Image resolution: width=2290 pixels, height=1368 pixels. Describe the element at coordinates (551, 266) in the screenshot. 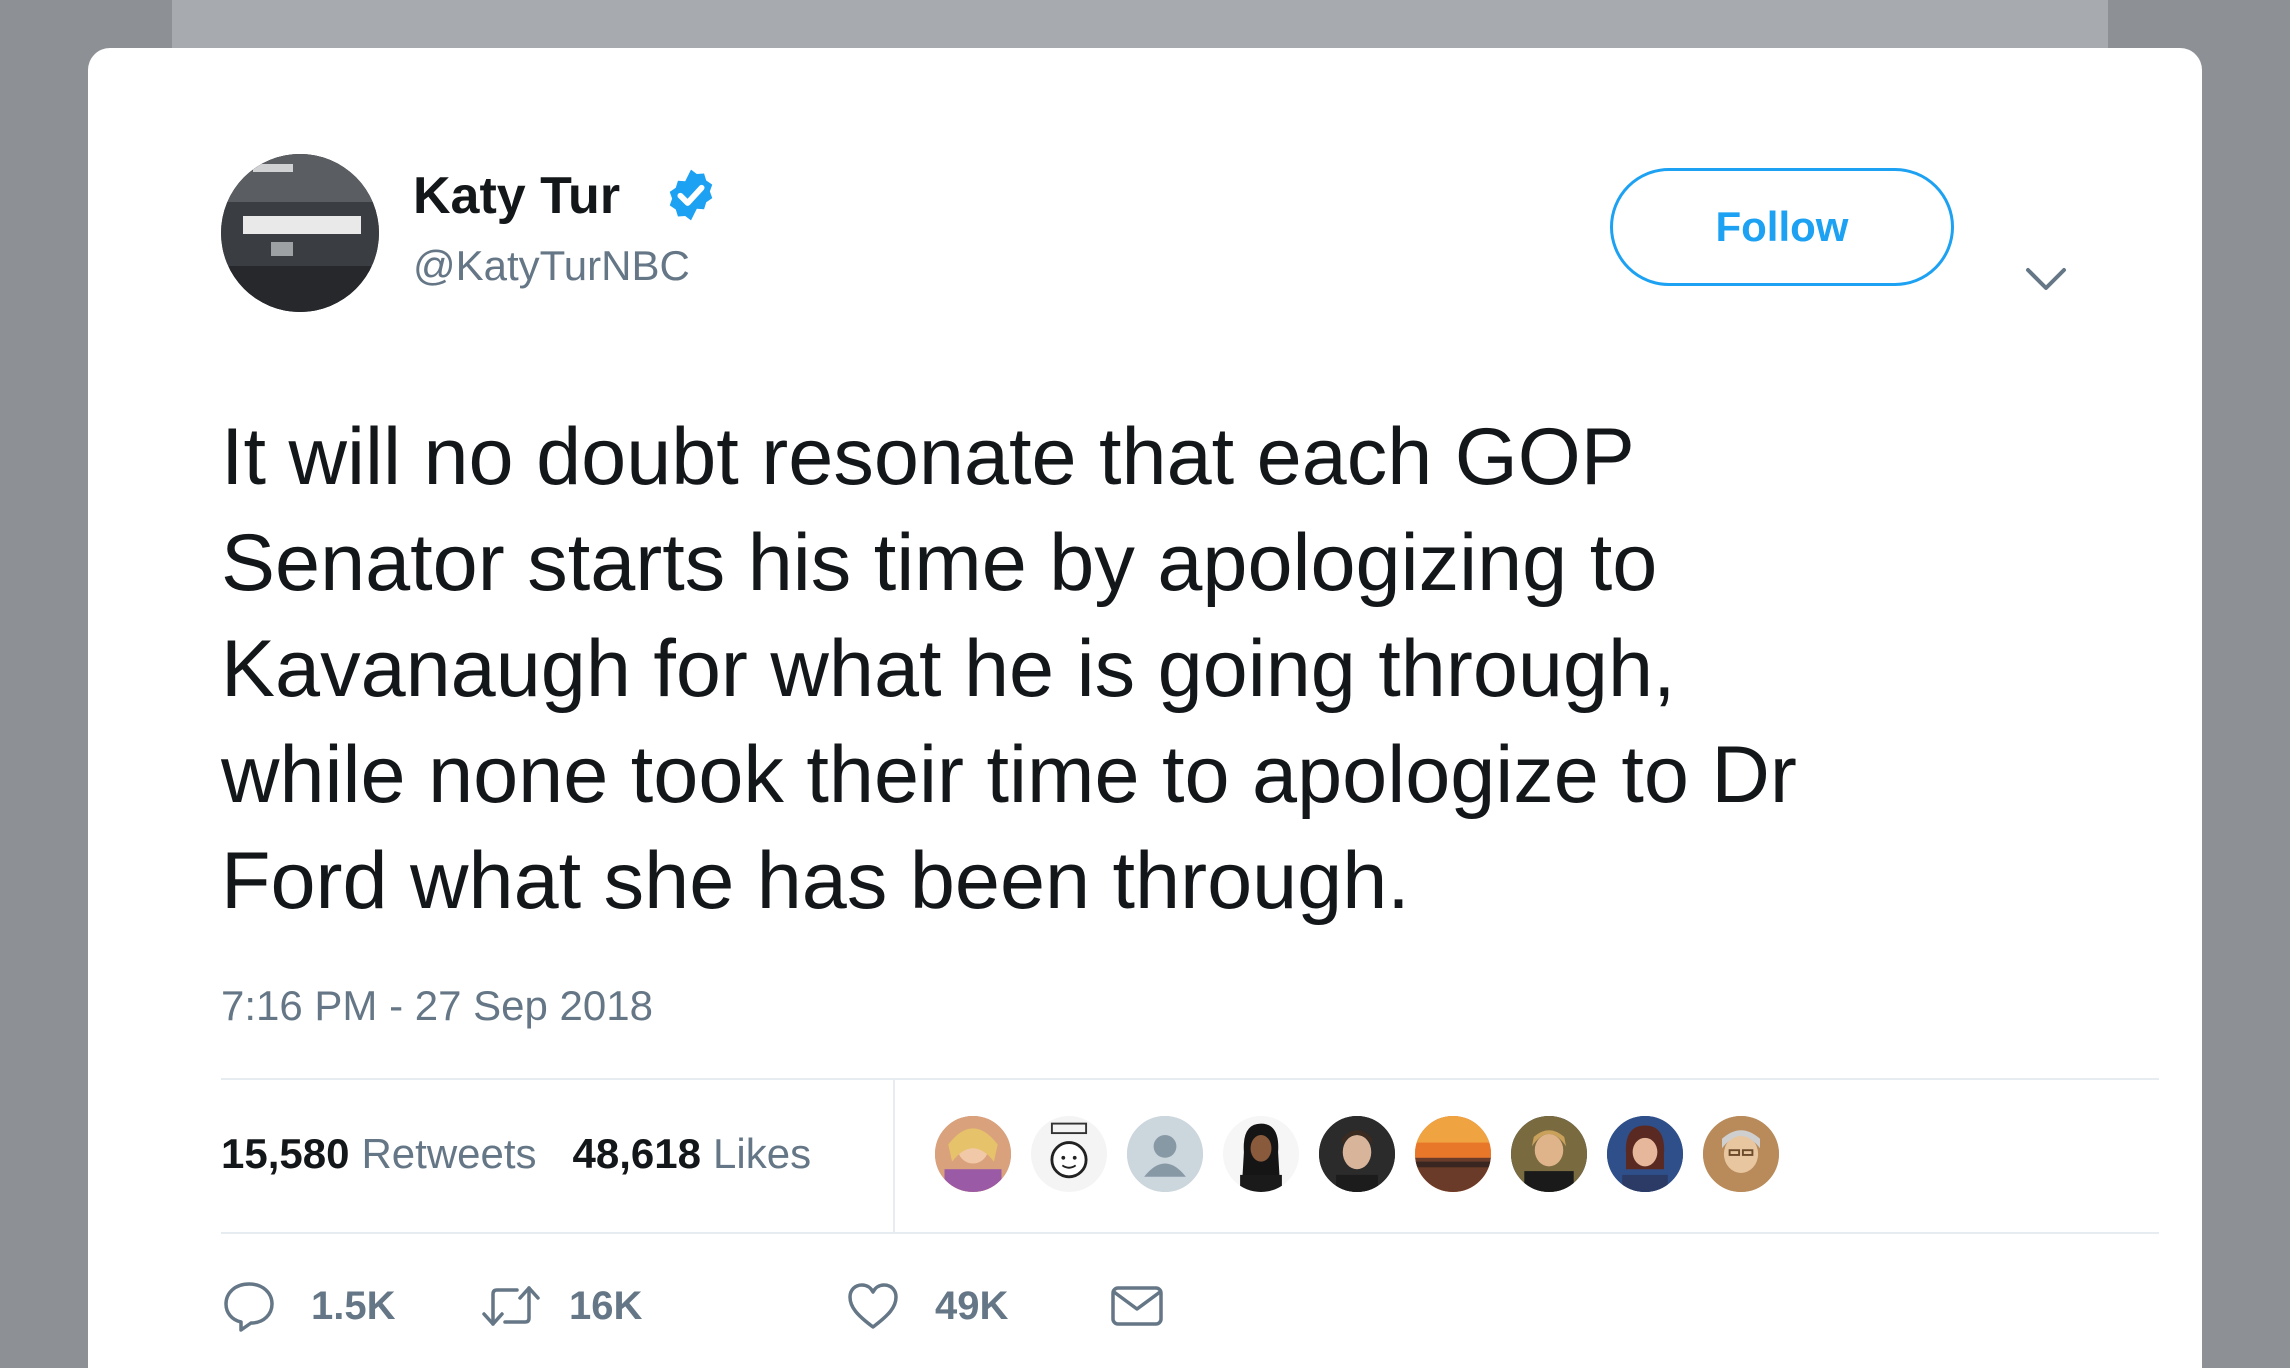

I see `author-handle: @KatyTurNBC` at that location.